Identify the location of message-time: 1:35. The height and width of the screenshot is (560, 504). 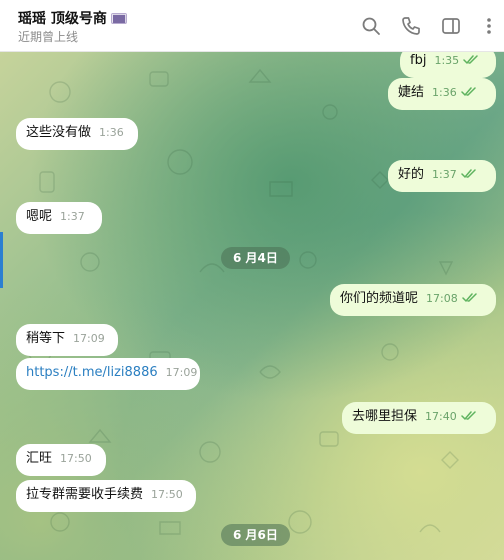
(447, 60).